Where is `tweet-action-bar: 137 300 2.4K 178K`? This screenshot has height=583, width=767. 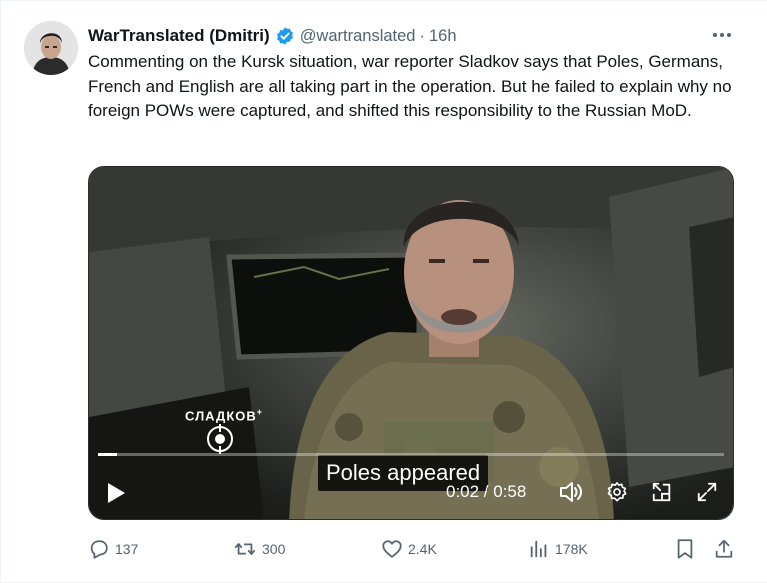
tweet-action-bar: 137 300 2.4K 178K is located at coordinates (413, 549).